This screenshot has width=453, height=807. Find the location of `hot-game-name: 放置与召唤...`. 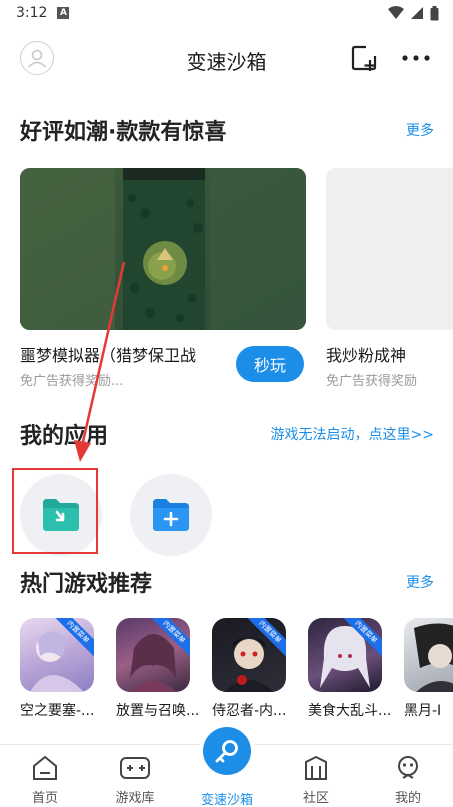

hot-game-name: 放置与召唤... is located at coordinates (157, 711).